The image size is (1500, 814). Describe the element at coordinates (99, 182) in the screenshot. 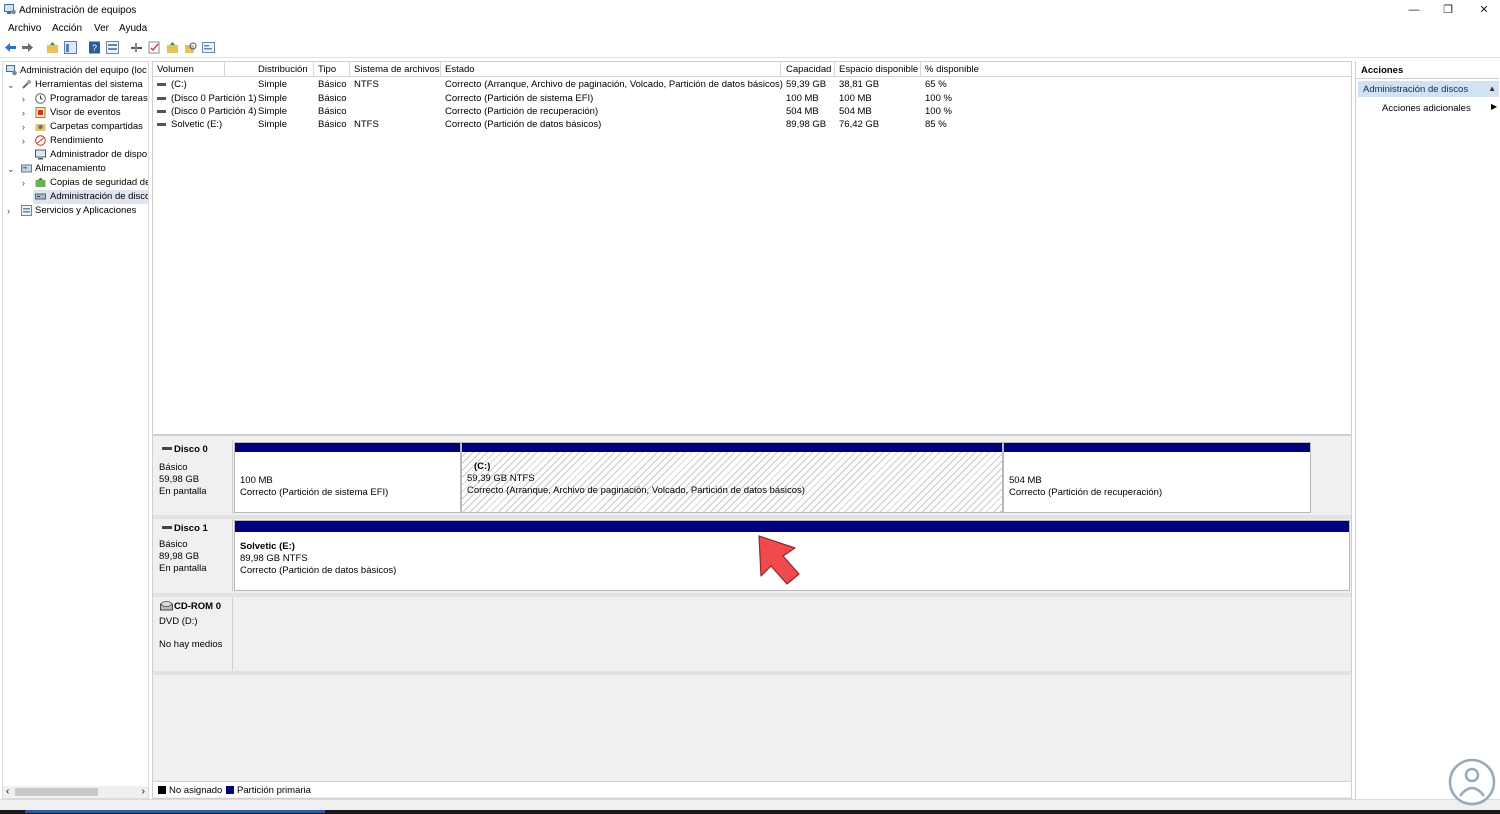

I see `tree-label: Copias de seguridad de` at that location.